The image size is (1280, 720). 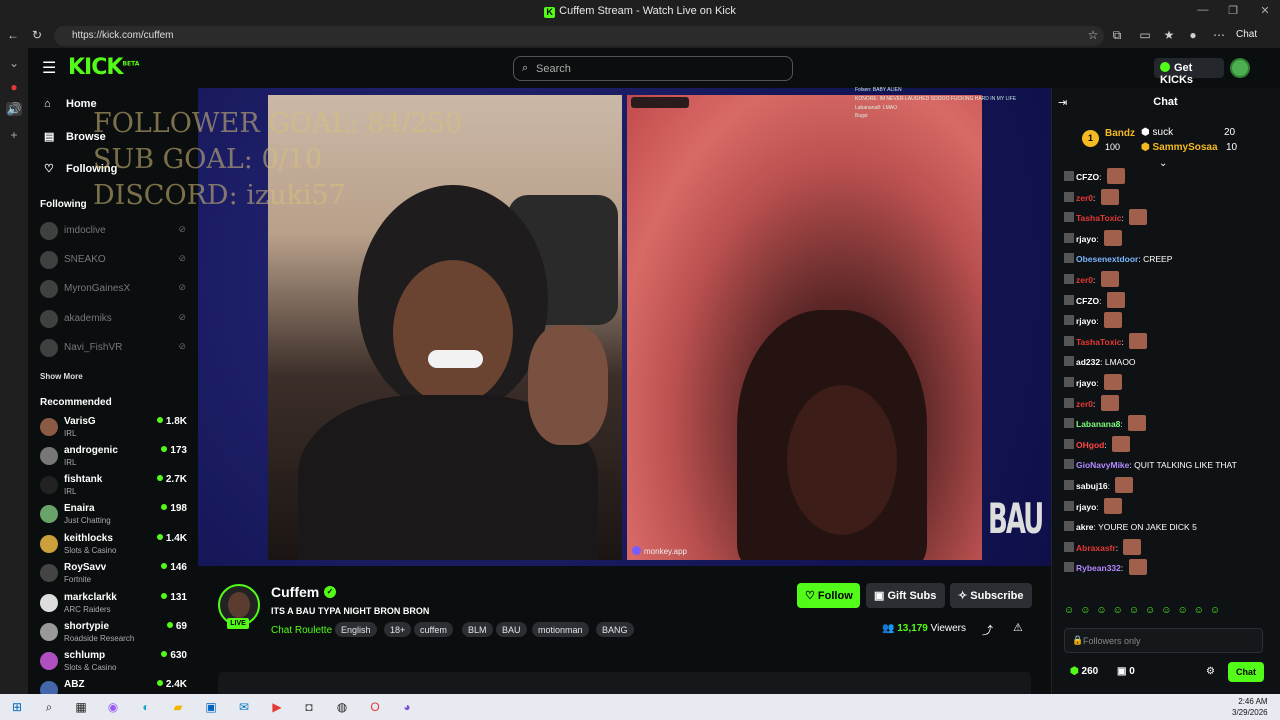 I want to click on gift-subs-button: ▣ Gift Subs, so click(x=905, y=595).